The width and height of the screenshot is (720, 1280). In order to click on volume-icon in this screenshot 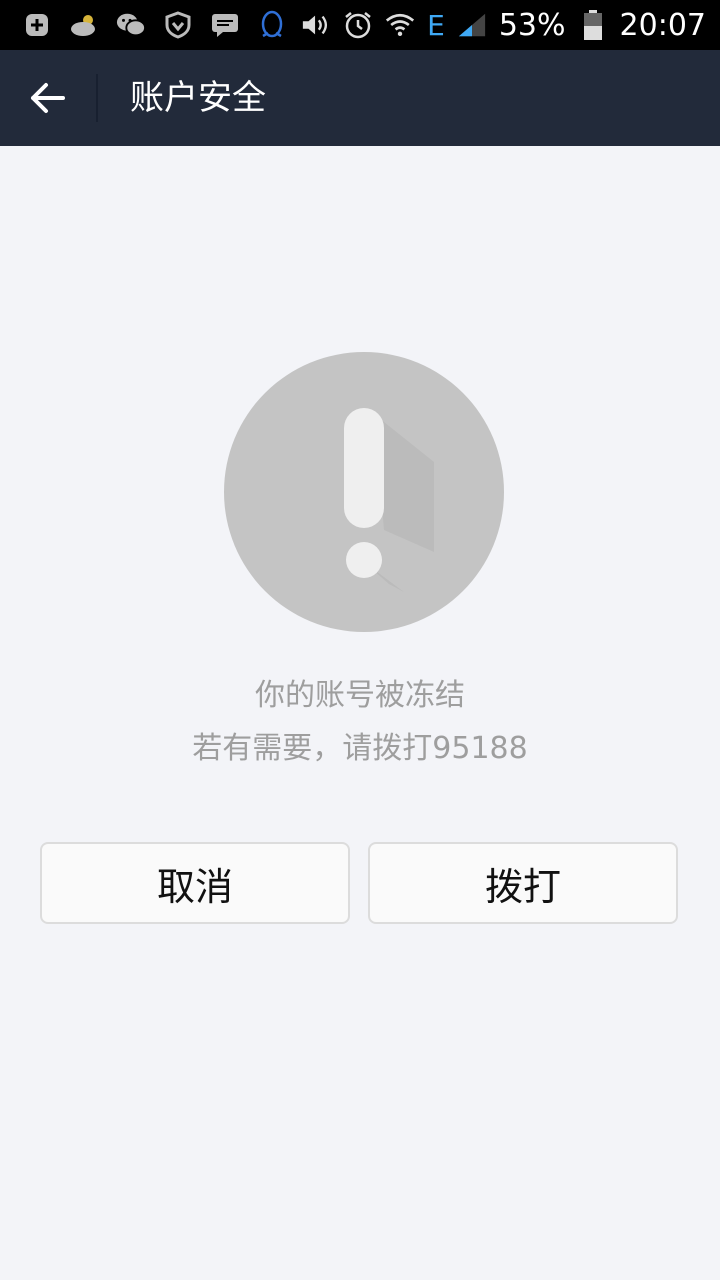, I will do `click(316, 25)`.